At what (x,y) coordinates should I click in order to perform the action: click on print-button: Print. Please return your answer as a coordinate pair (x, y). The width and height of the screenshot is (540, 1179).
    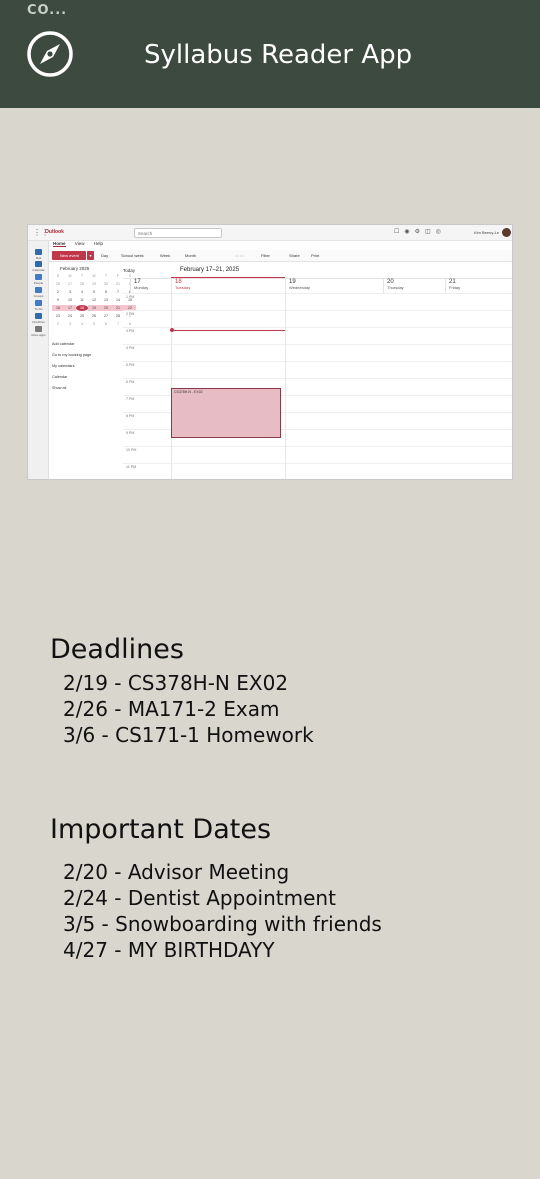
    Looking at the image, I should click on (315, 255).